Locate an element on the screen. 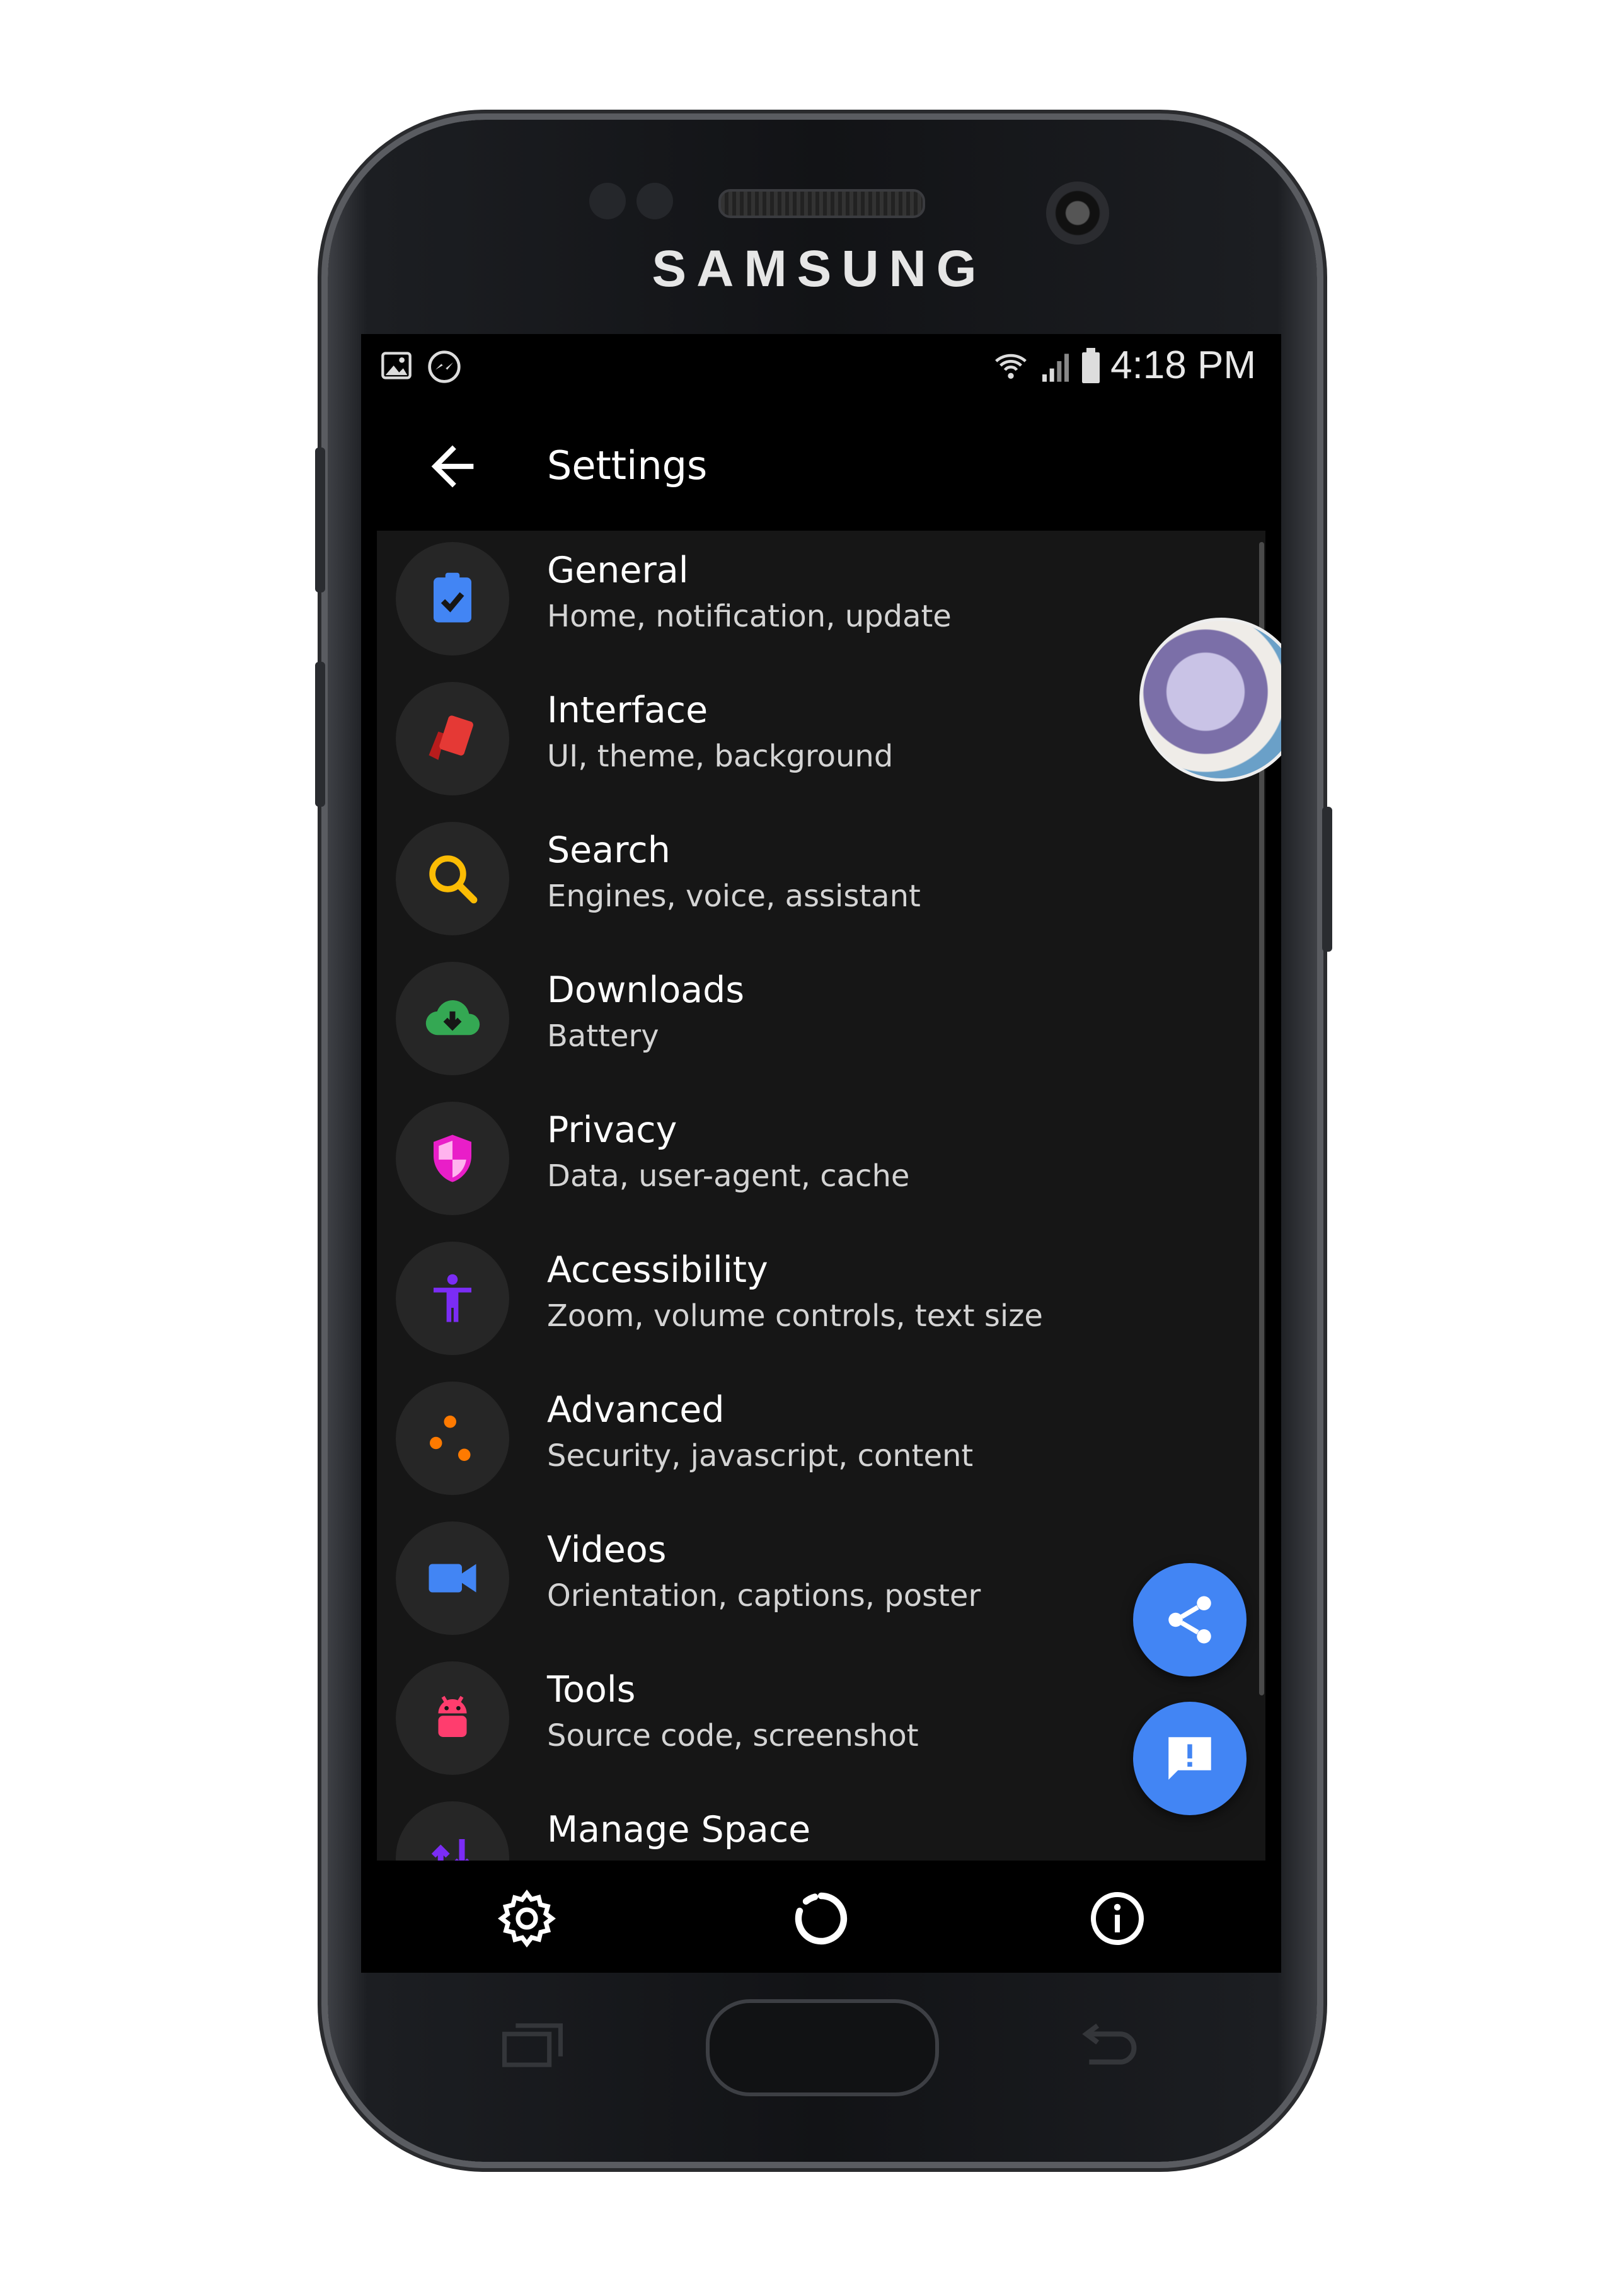 This screenshot has width=1624, height=2274. info-button is located at coordinates (1117, 1918).